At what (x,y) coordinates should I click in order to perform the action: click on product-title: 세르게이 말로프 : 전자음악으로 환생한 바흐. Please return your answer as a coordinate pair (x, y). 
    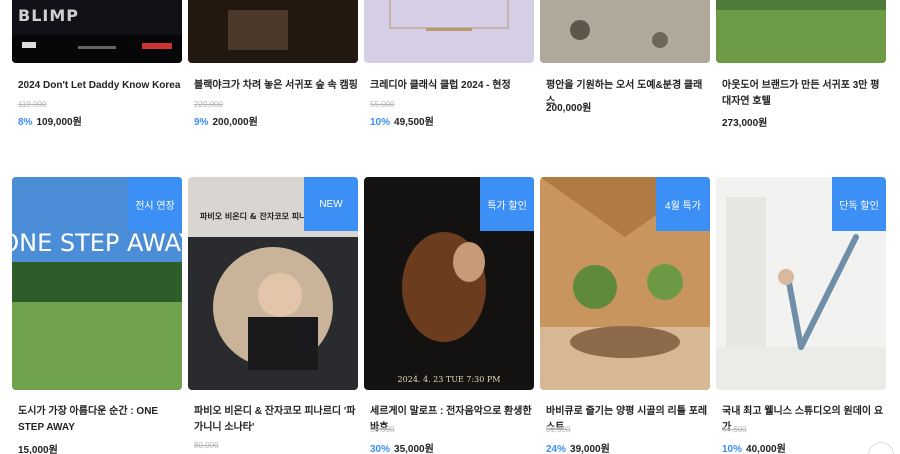
    Looking at the image, I should click on (452, 420).